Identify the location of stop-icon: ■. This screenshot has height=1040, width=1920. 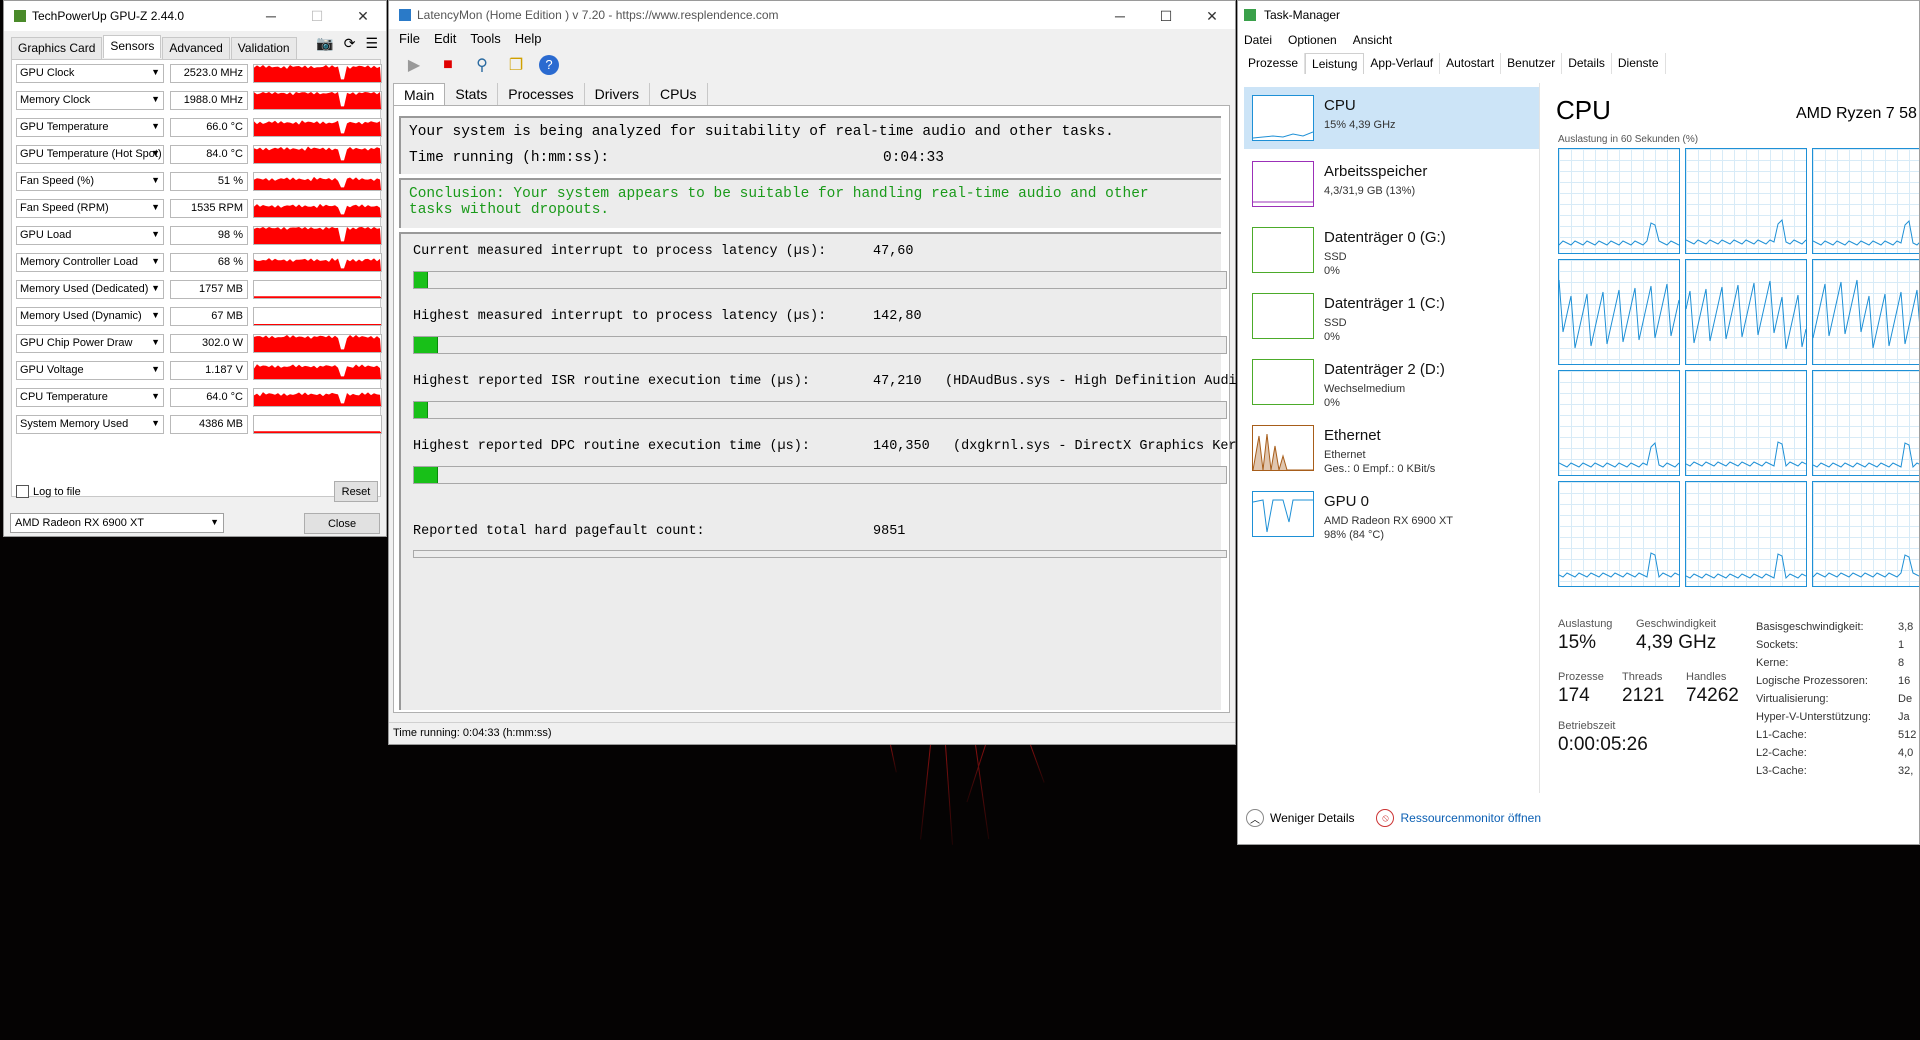
(448, 65).